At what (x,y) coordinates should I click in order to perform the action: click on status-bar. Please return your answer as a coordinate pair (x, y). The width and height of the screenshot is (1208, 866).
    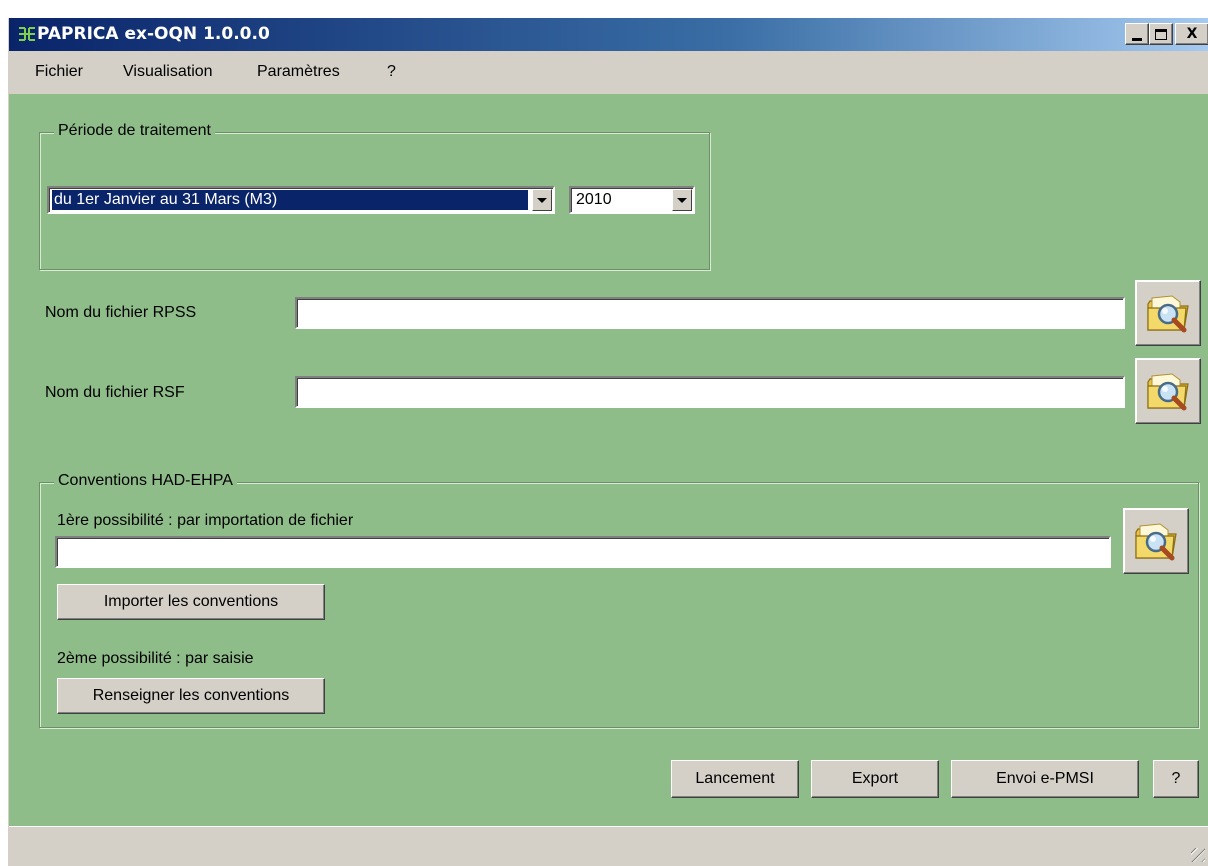
    Looking at the image, I should click on (608, 846).